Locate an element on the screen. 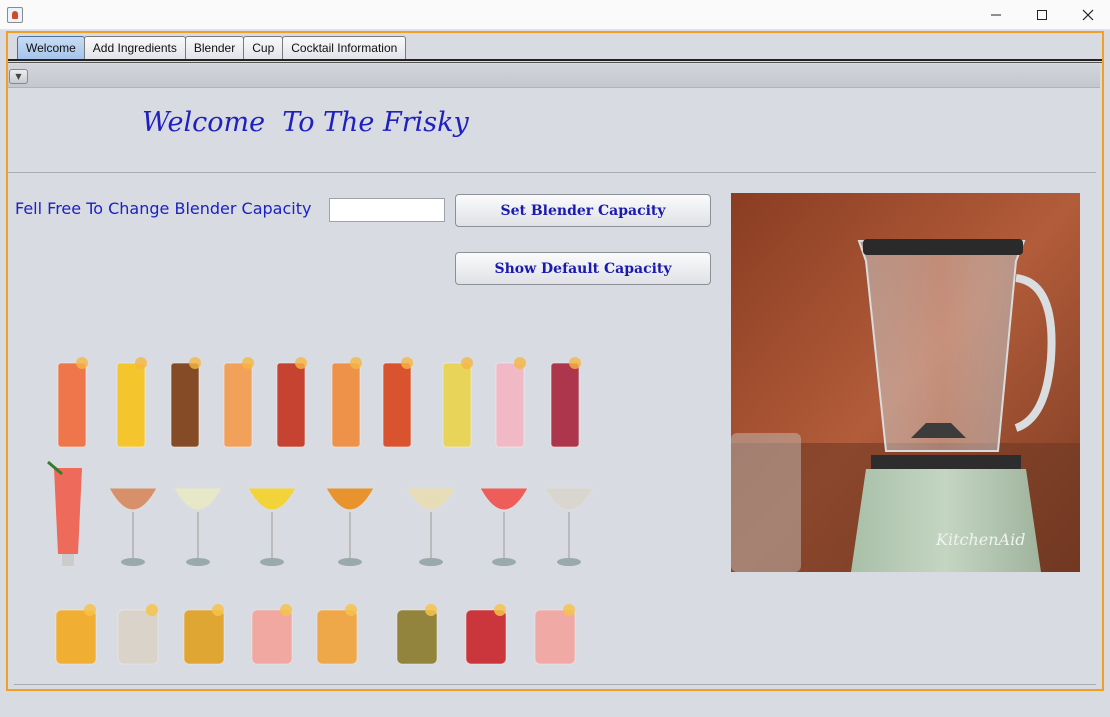 The height and width of the screenshot is (717, 1110). bottom-separator is located at coordinates (555, 684).